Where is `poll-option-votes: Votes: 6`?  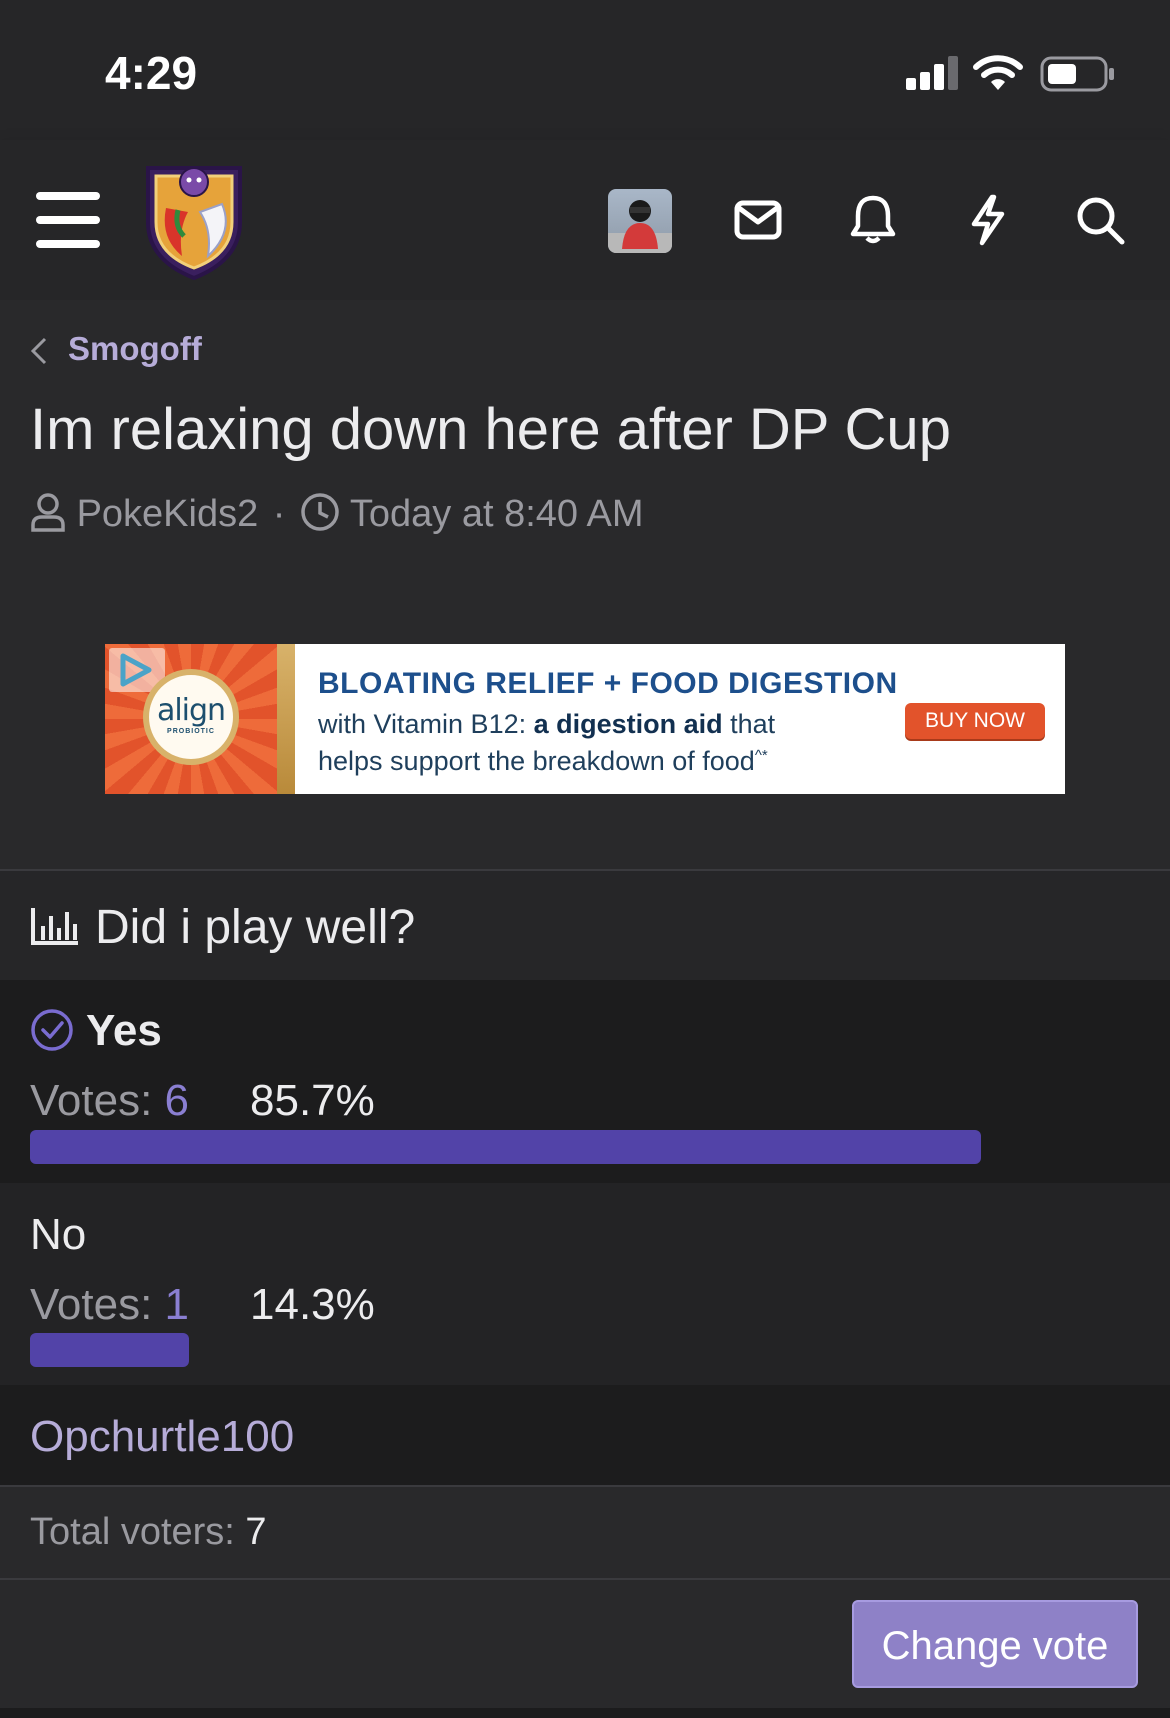
poll-option-votes: Votes: 6 is located at coordinates (109, 1101).